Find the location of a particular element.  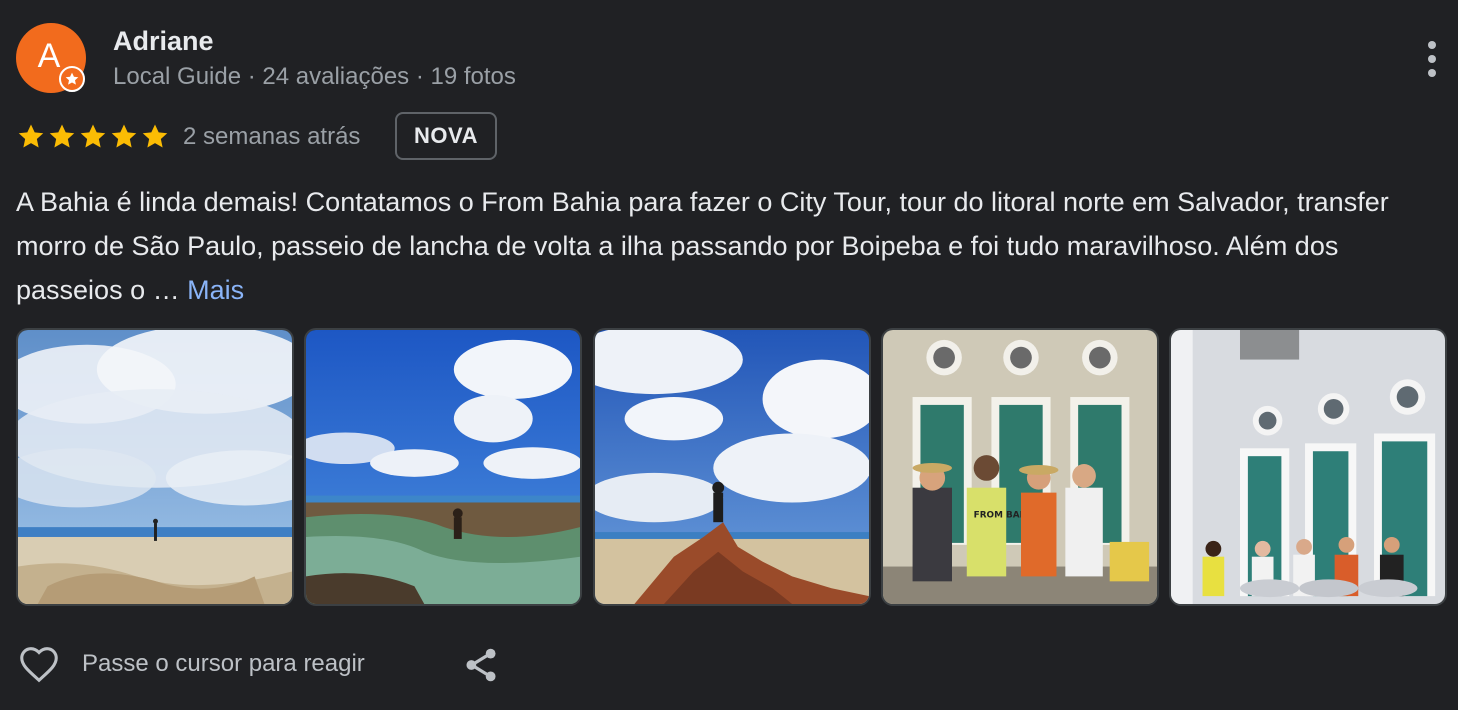

react-hint: Passe o cursor para reagir is located at coordinates (223, 663).